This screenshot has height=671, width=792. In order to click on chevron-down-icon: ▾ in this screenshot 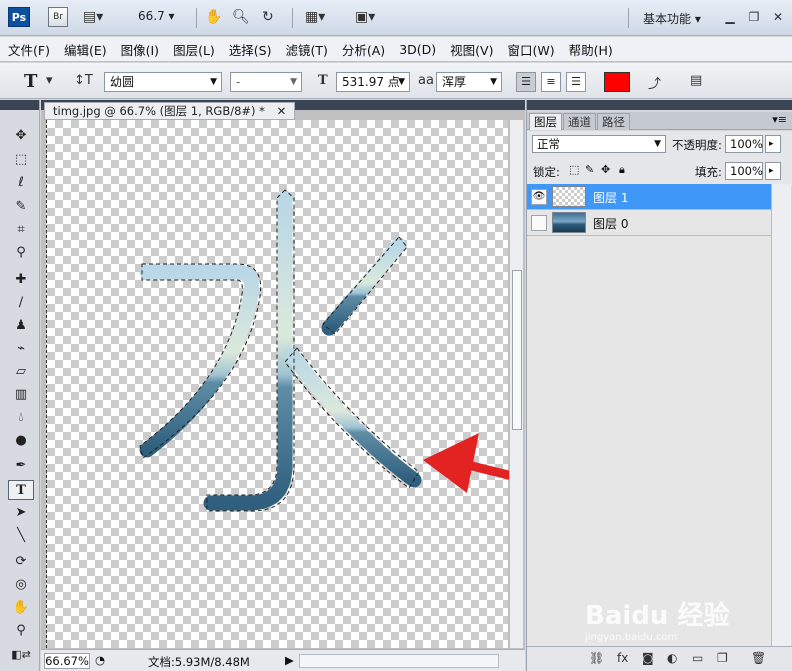, I will do `click(49, 80)`.